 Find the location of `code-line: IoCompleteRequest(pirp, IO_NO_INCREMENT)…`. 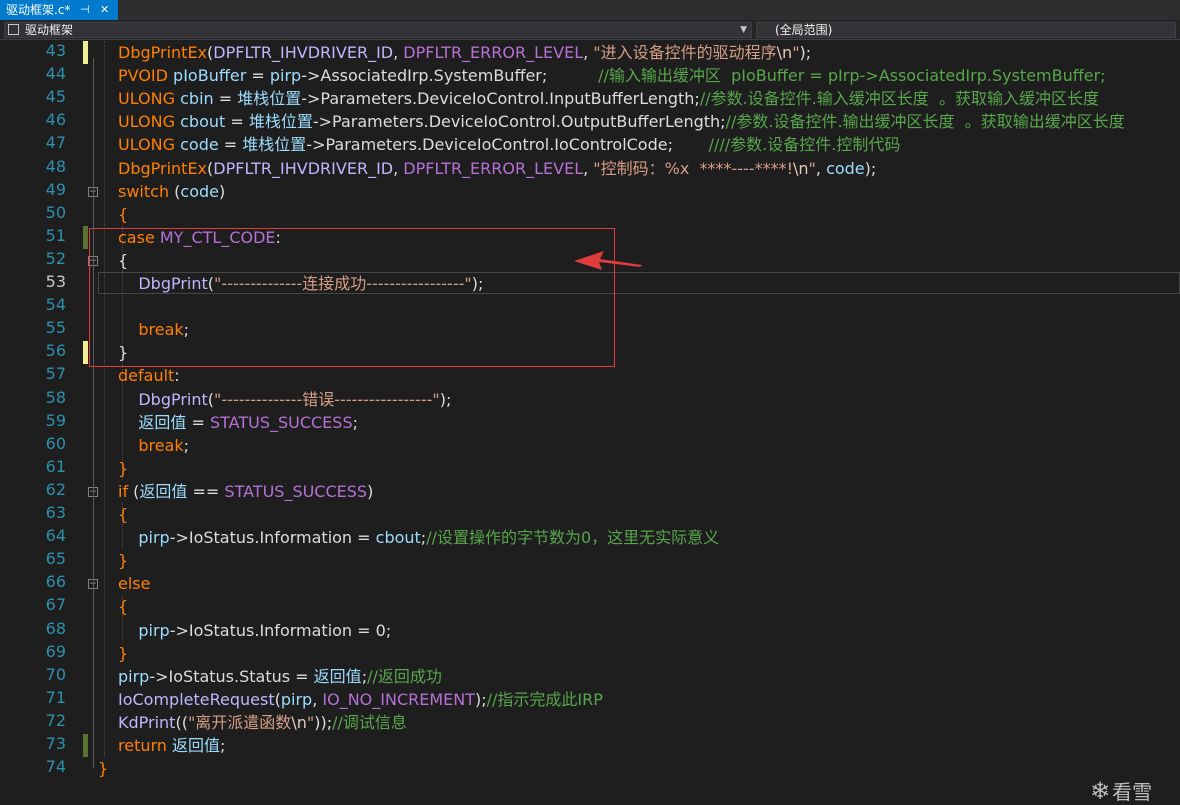

code-line: IoCompleteRequest(pirp, IO_NO_INCREMENT)… is located at coordinates (360, 699).